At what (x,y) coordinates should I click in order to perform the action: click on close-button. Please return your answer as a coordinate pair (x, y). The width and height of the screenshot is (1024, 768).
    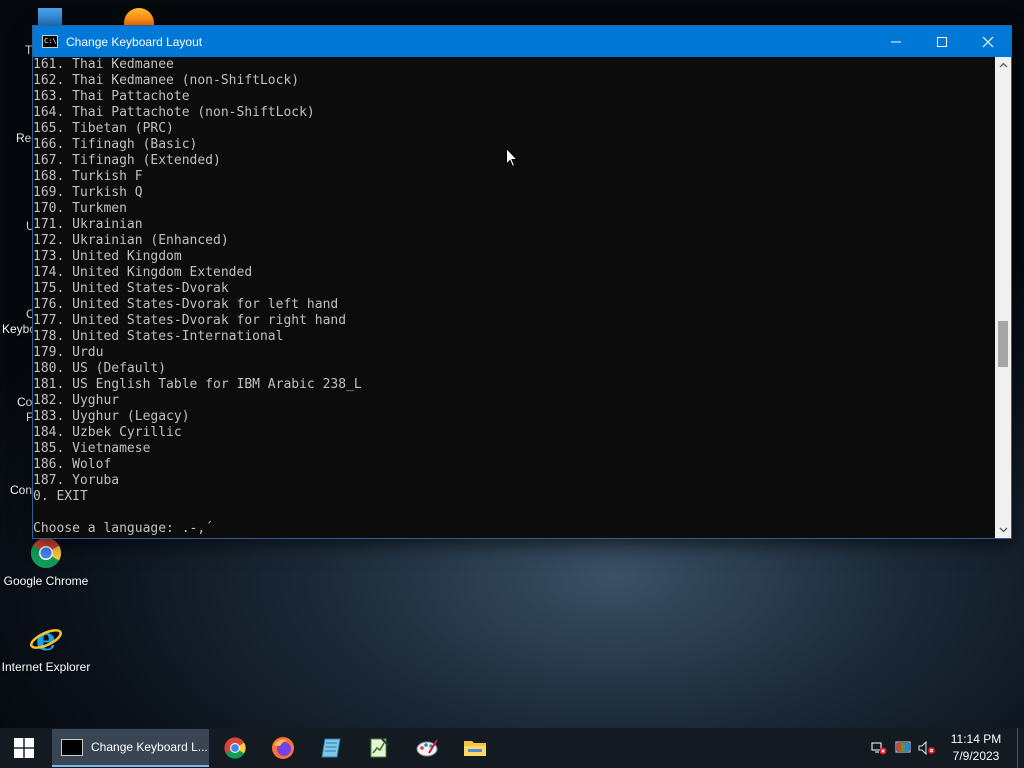
    Looking at the image, I should click on (988, 41).